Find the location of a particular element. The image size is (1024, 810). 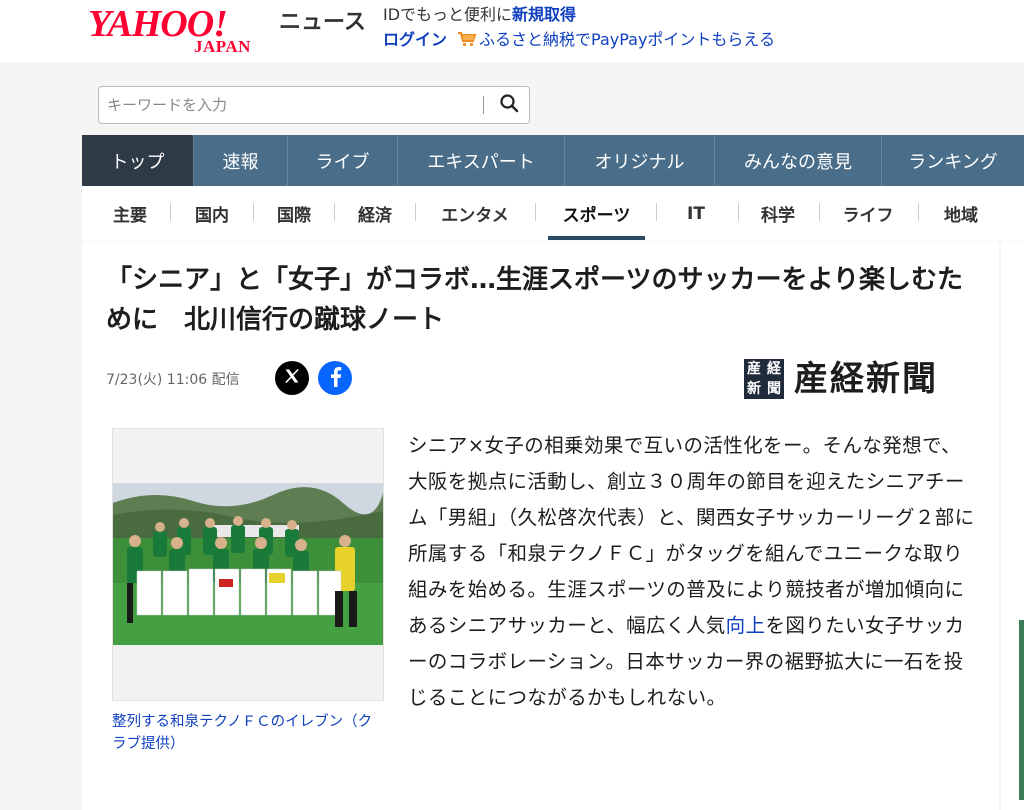

share-x-button is located at coordinates (292, 378).